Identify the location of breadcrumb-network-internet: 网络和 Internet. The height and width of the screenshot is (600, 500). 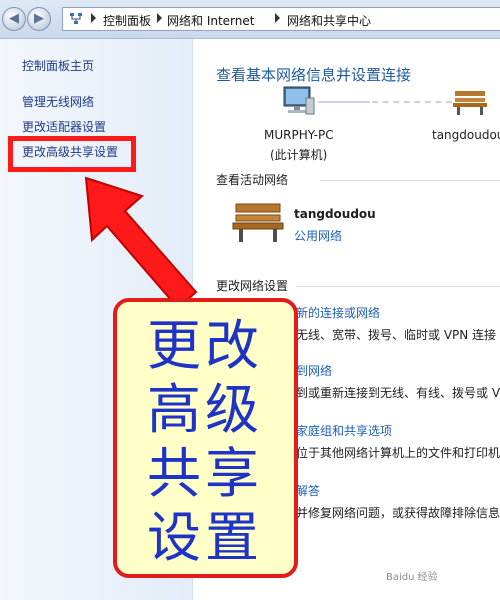
(210, 20).